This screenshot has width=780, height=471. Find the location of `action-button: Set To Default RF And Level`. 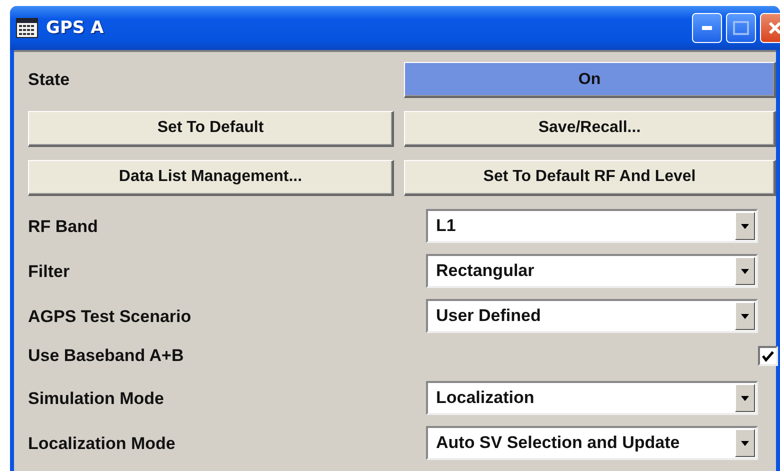

action-button: Set To Default RF And Level is located at coordinates (590, 178).